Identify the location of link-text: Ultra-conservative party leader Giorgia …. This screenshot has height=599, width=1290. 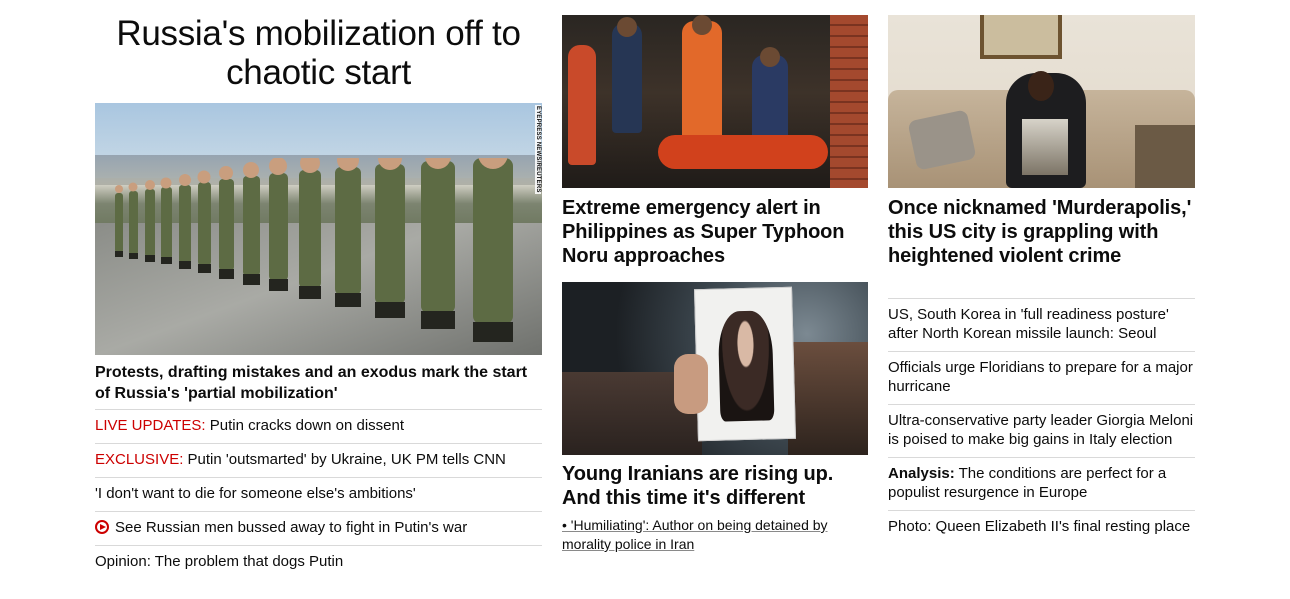
(1041, 430).